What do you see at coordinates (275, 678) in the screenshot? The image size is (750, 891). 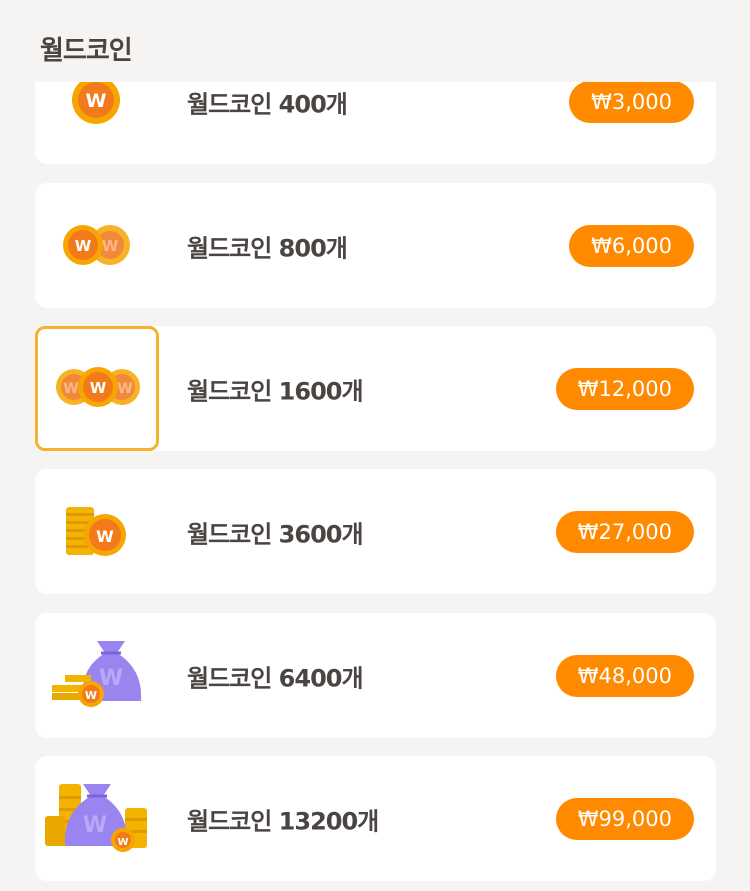 I see `product-name: 월드코인 6400개` at bounding box center [275, 678].